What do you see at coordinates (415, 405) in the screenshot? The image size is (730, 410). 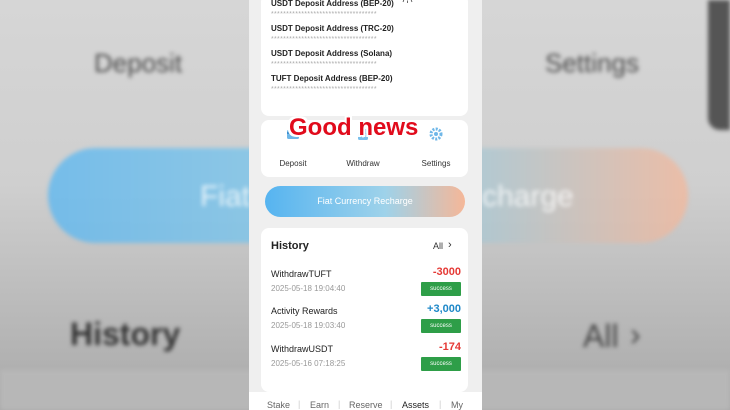 I see `nav-assets: Assets` at bounding box center [415, 405].